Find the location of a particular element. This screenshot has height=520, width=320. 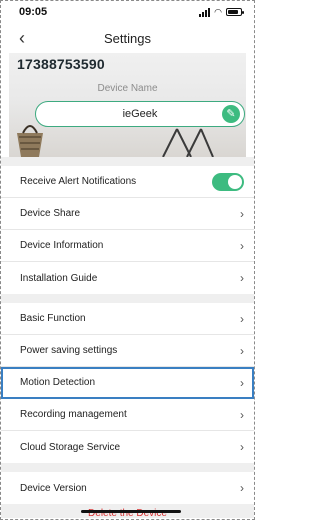

back-chevron-icon: ‹ is located at coordinates (22, 38).